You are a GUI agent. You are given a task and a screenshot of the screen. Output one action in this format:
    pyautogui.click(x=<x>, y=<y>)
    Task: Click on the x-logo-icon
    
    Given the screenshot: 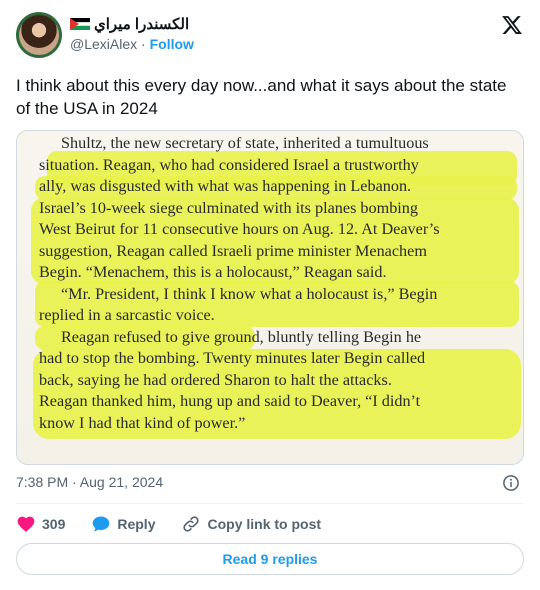 What is the action you would take?
    pyautogui.click(x=512, y=25)
    